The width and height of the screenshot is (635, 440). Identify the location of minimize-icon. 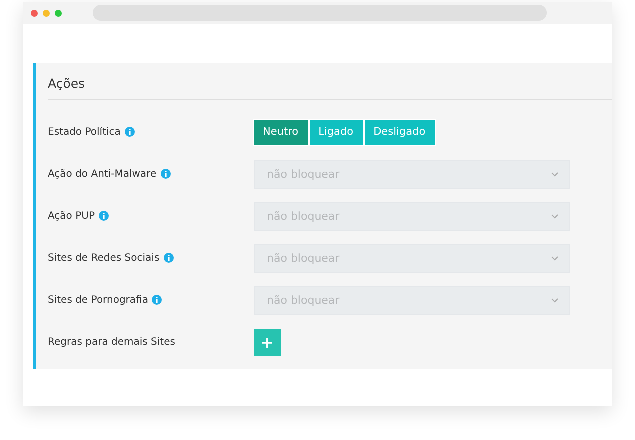
(46, 13).